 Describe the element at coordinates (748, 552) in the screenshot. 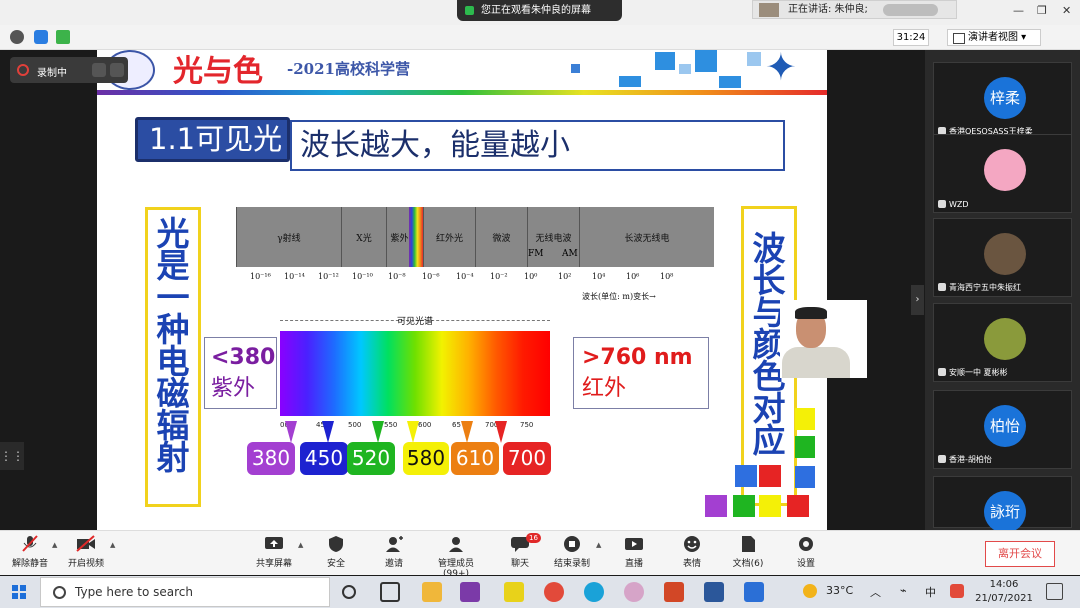

I see `documents-button: 文档(6)` at that location.